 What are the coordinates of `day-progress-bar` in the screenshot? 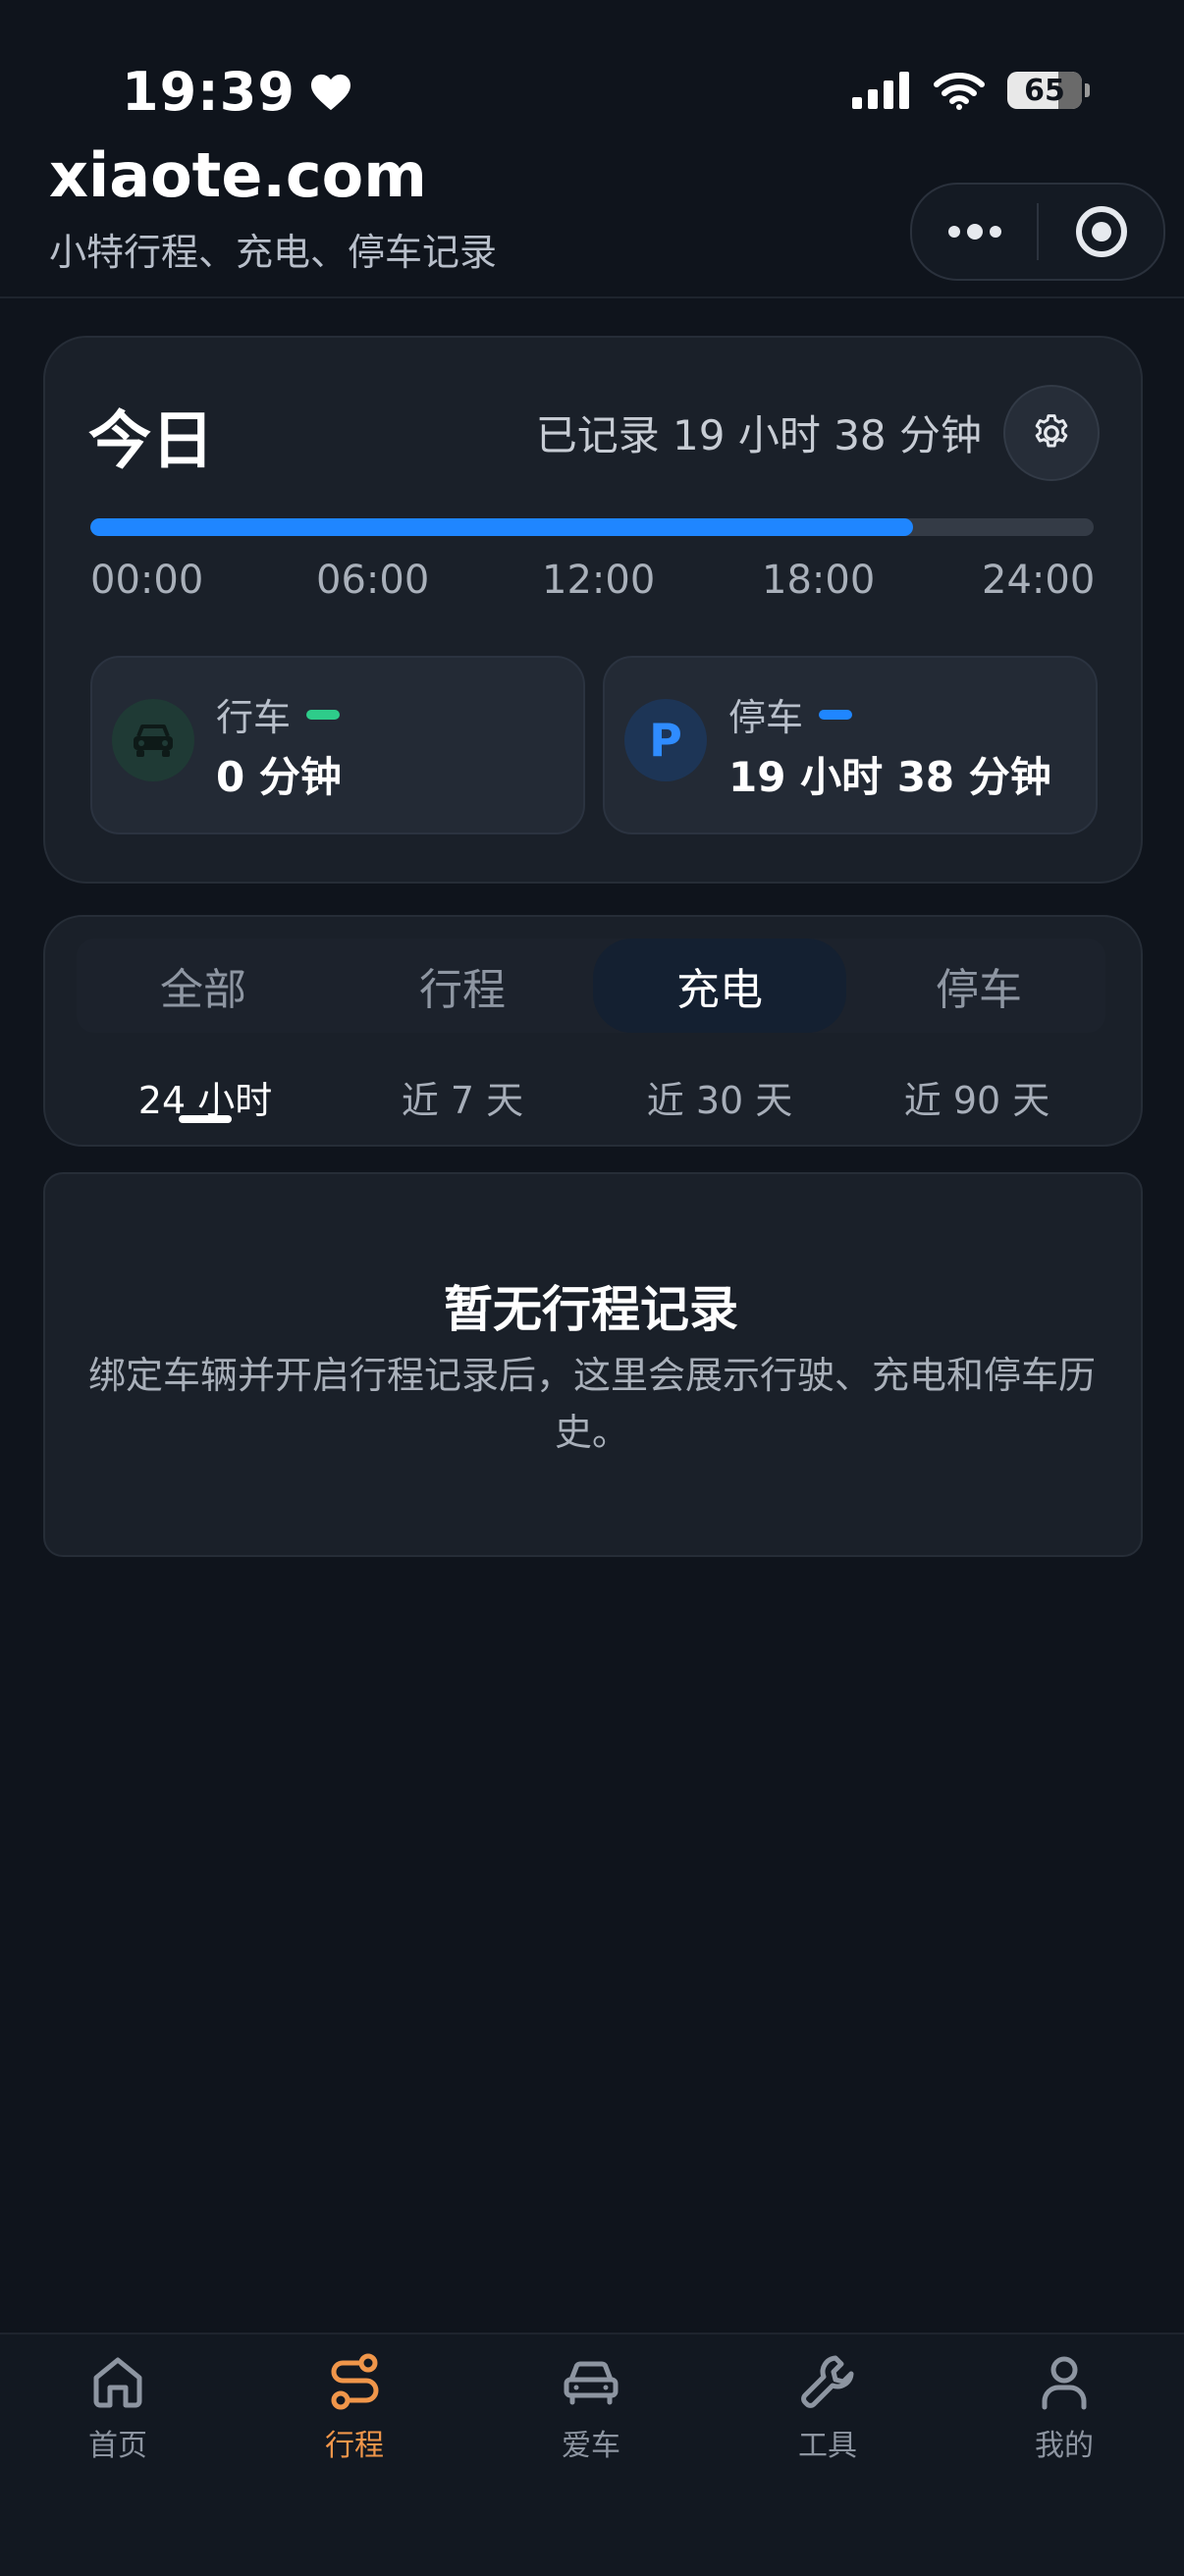 It's located at (592, 527).